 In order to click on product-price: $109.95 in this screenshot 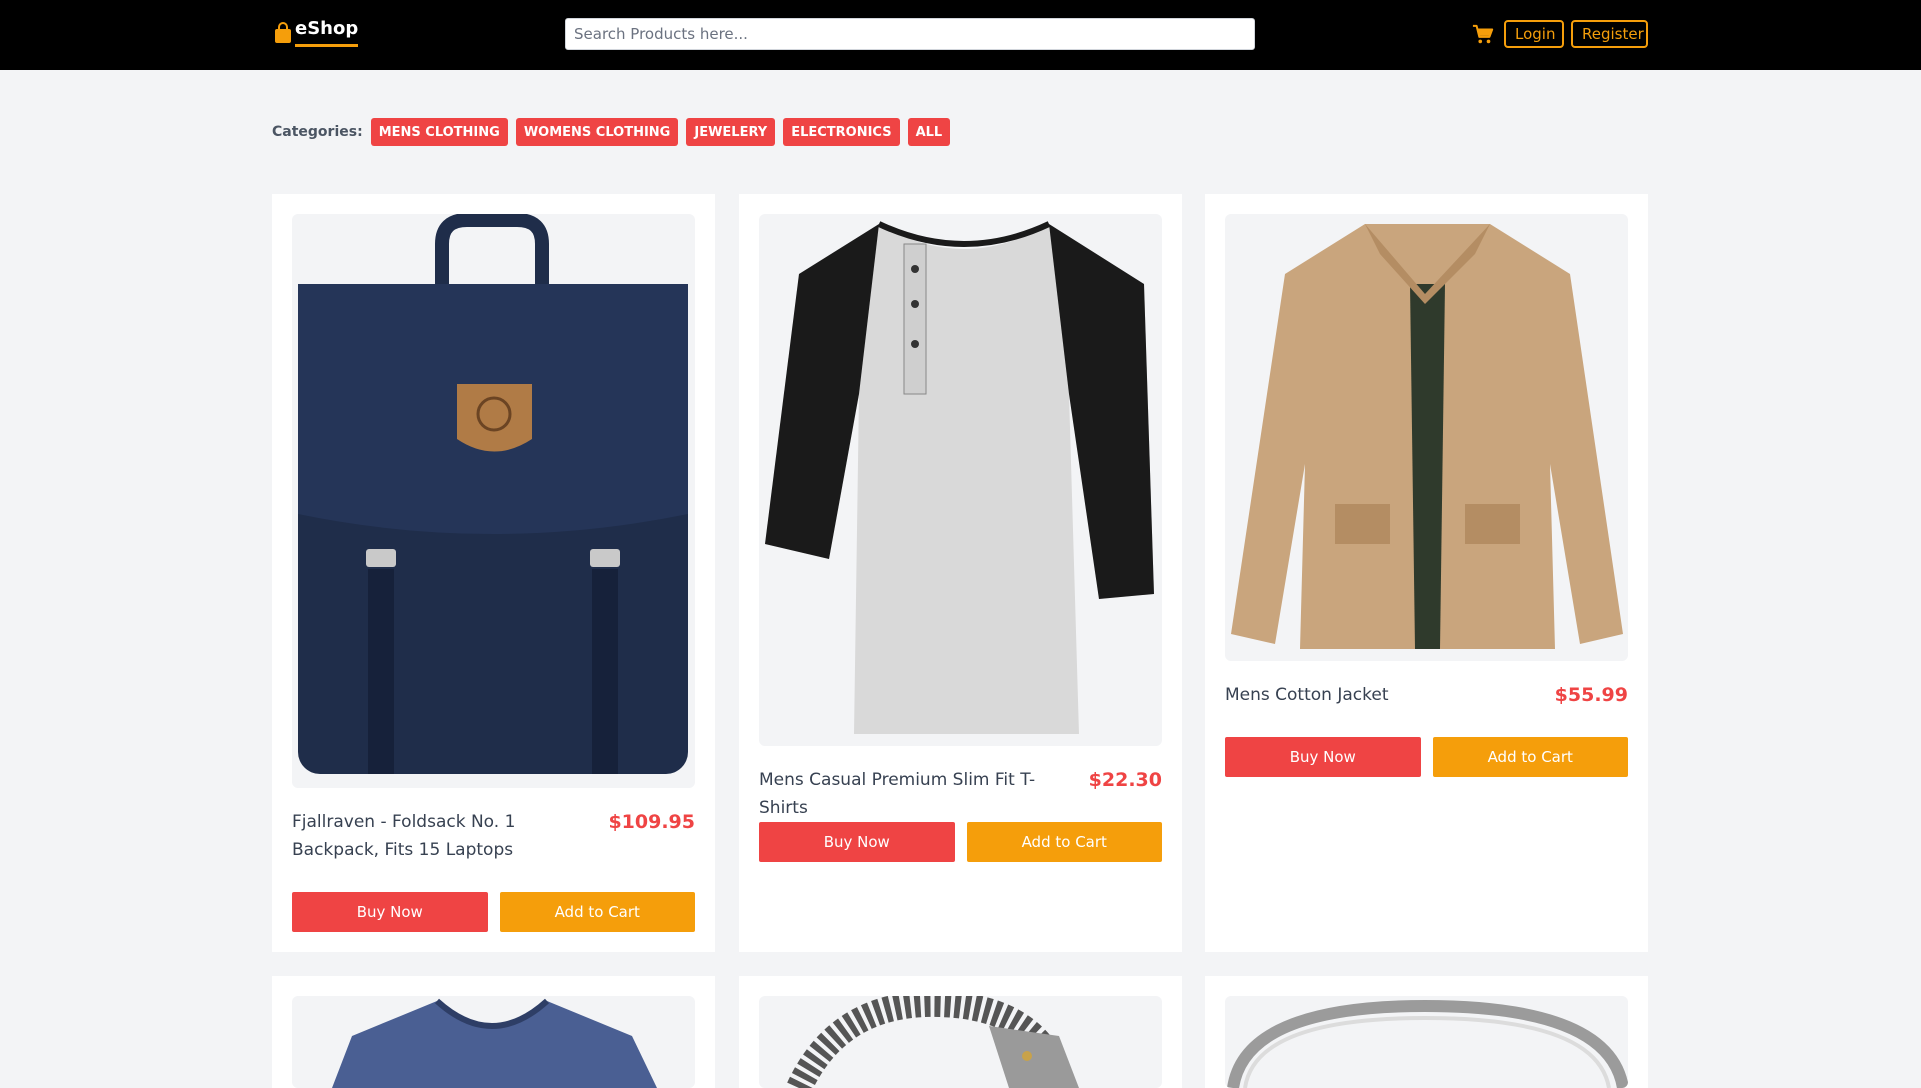, I will do `click(651, 822)`.